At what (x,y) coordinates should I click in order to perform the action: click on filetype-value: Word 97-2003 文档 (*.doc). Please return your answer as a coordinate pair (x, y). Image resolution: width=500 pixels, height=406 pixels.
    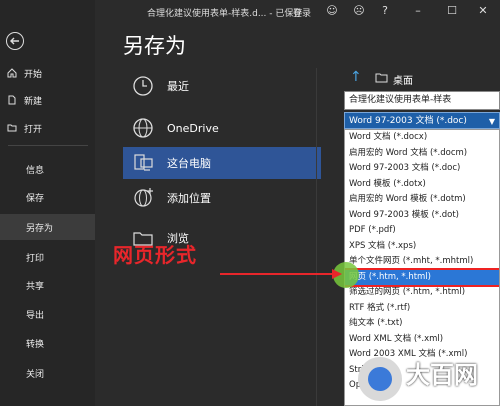
    Looking at the image, I should click on (408, 121).